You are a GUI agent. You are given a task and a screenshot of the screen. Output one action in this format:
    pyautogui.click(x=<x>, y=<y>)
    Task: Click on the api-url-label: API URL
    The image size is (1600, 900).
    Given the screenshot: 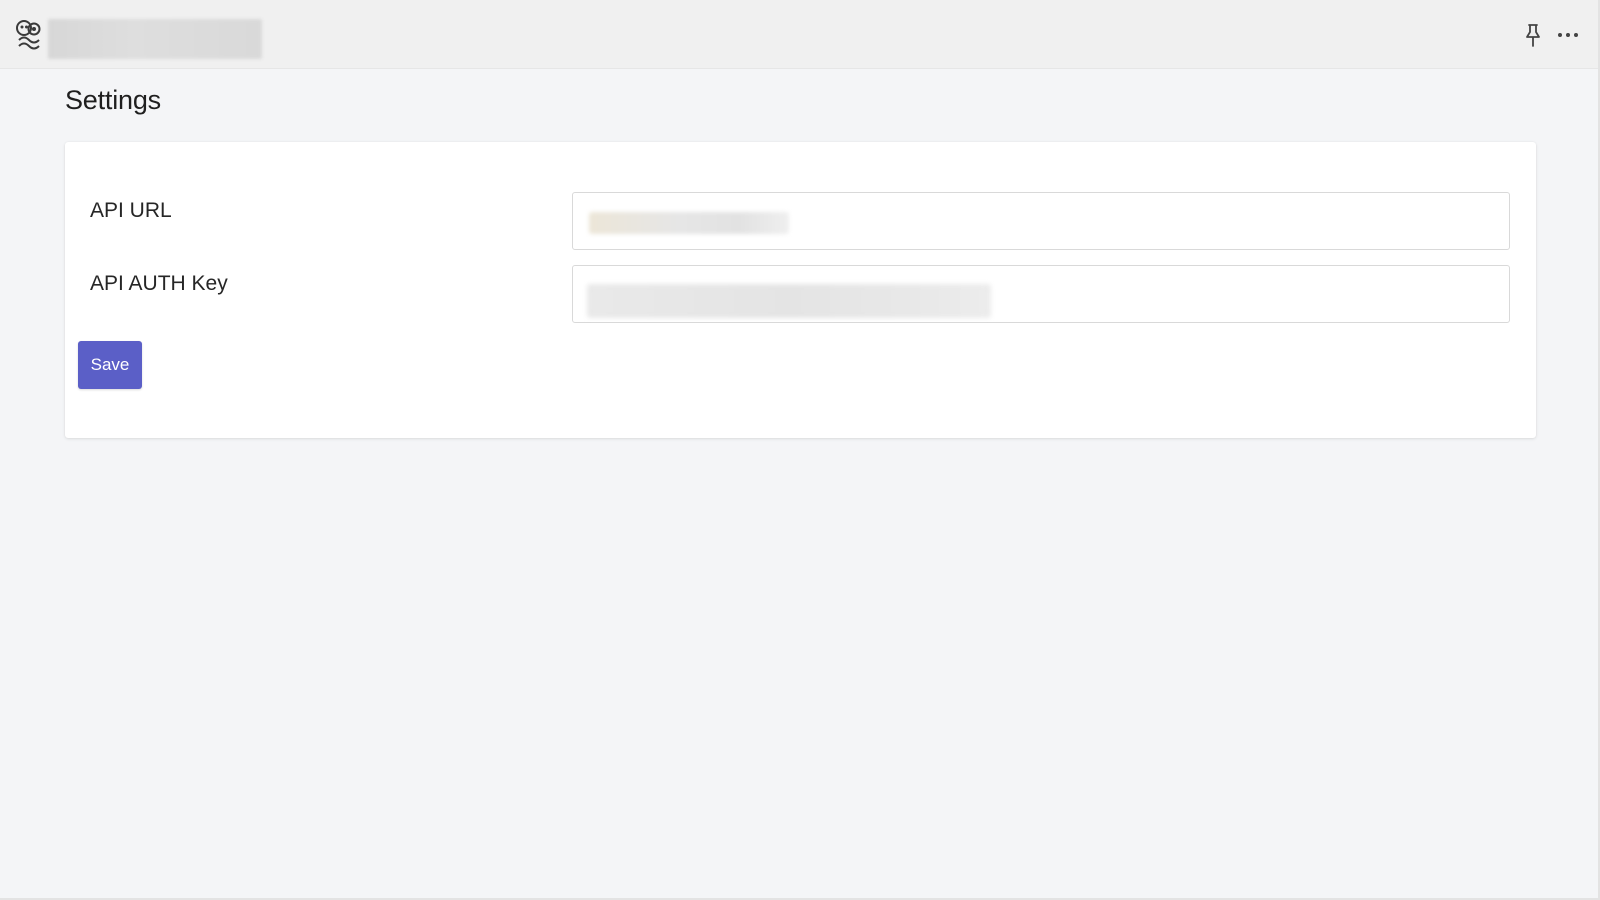 What is the action you would take?
    pyautogui.click(x=131, y=210)
    